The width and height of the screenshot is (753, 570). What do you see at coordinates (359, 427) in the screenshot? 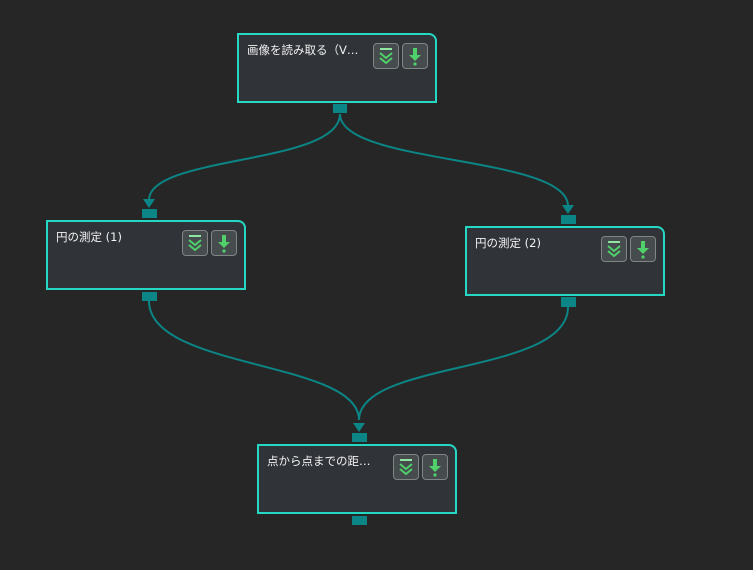
I see `arrowhead-distance` at bounding box center [359, 427].